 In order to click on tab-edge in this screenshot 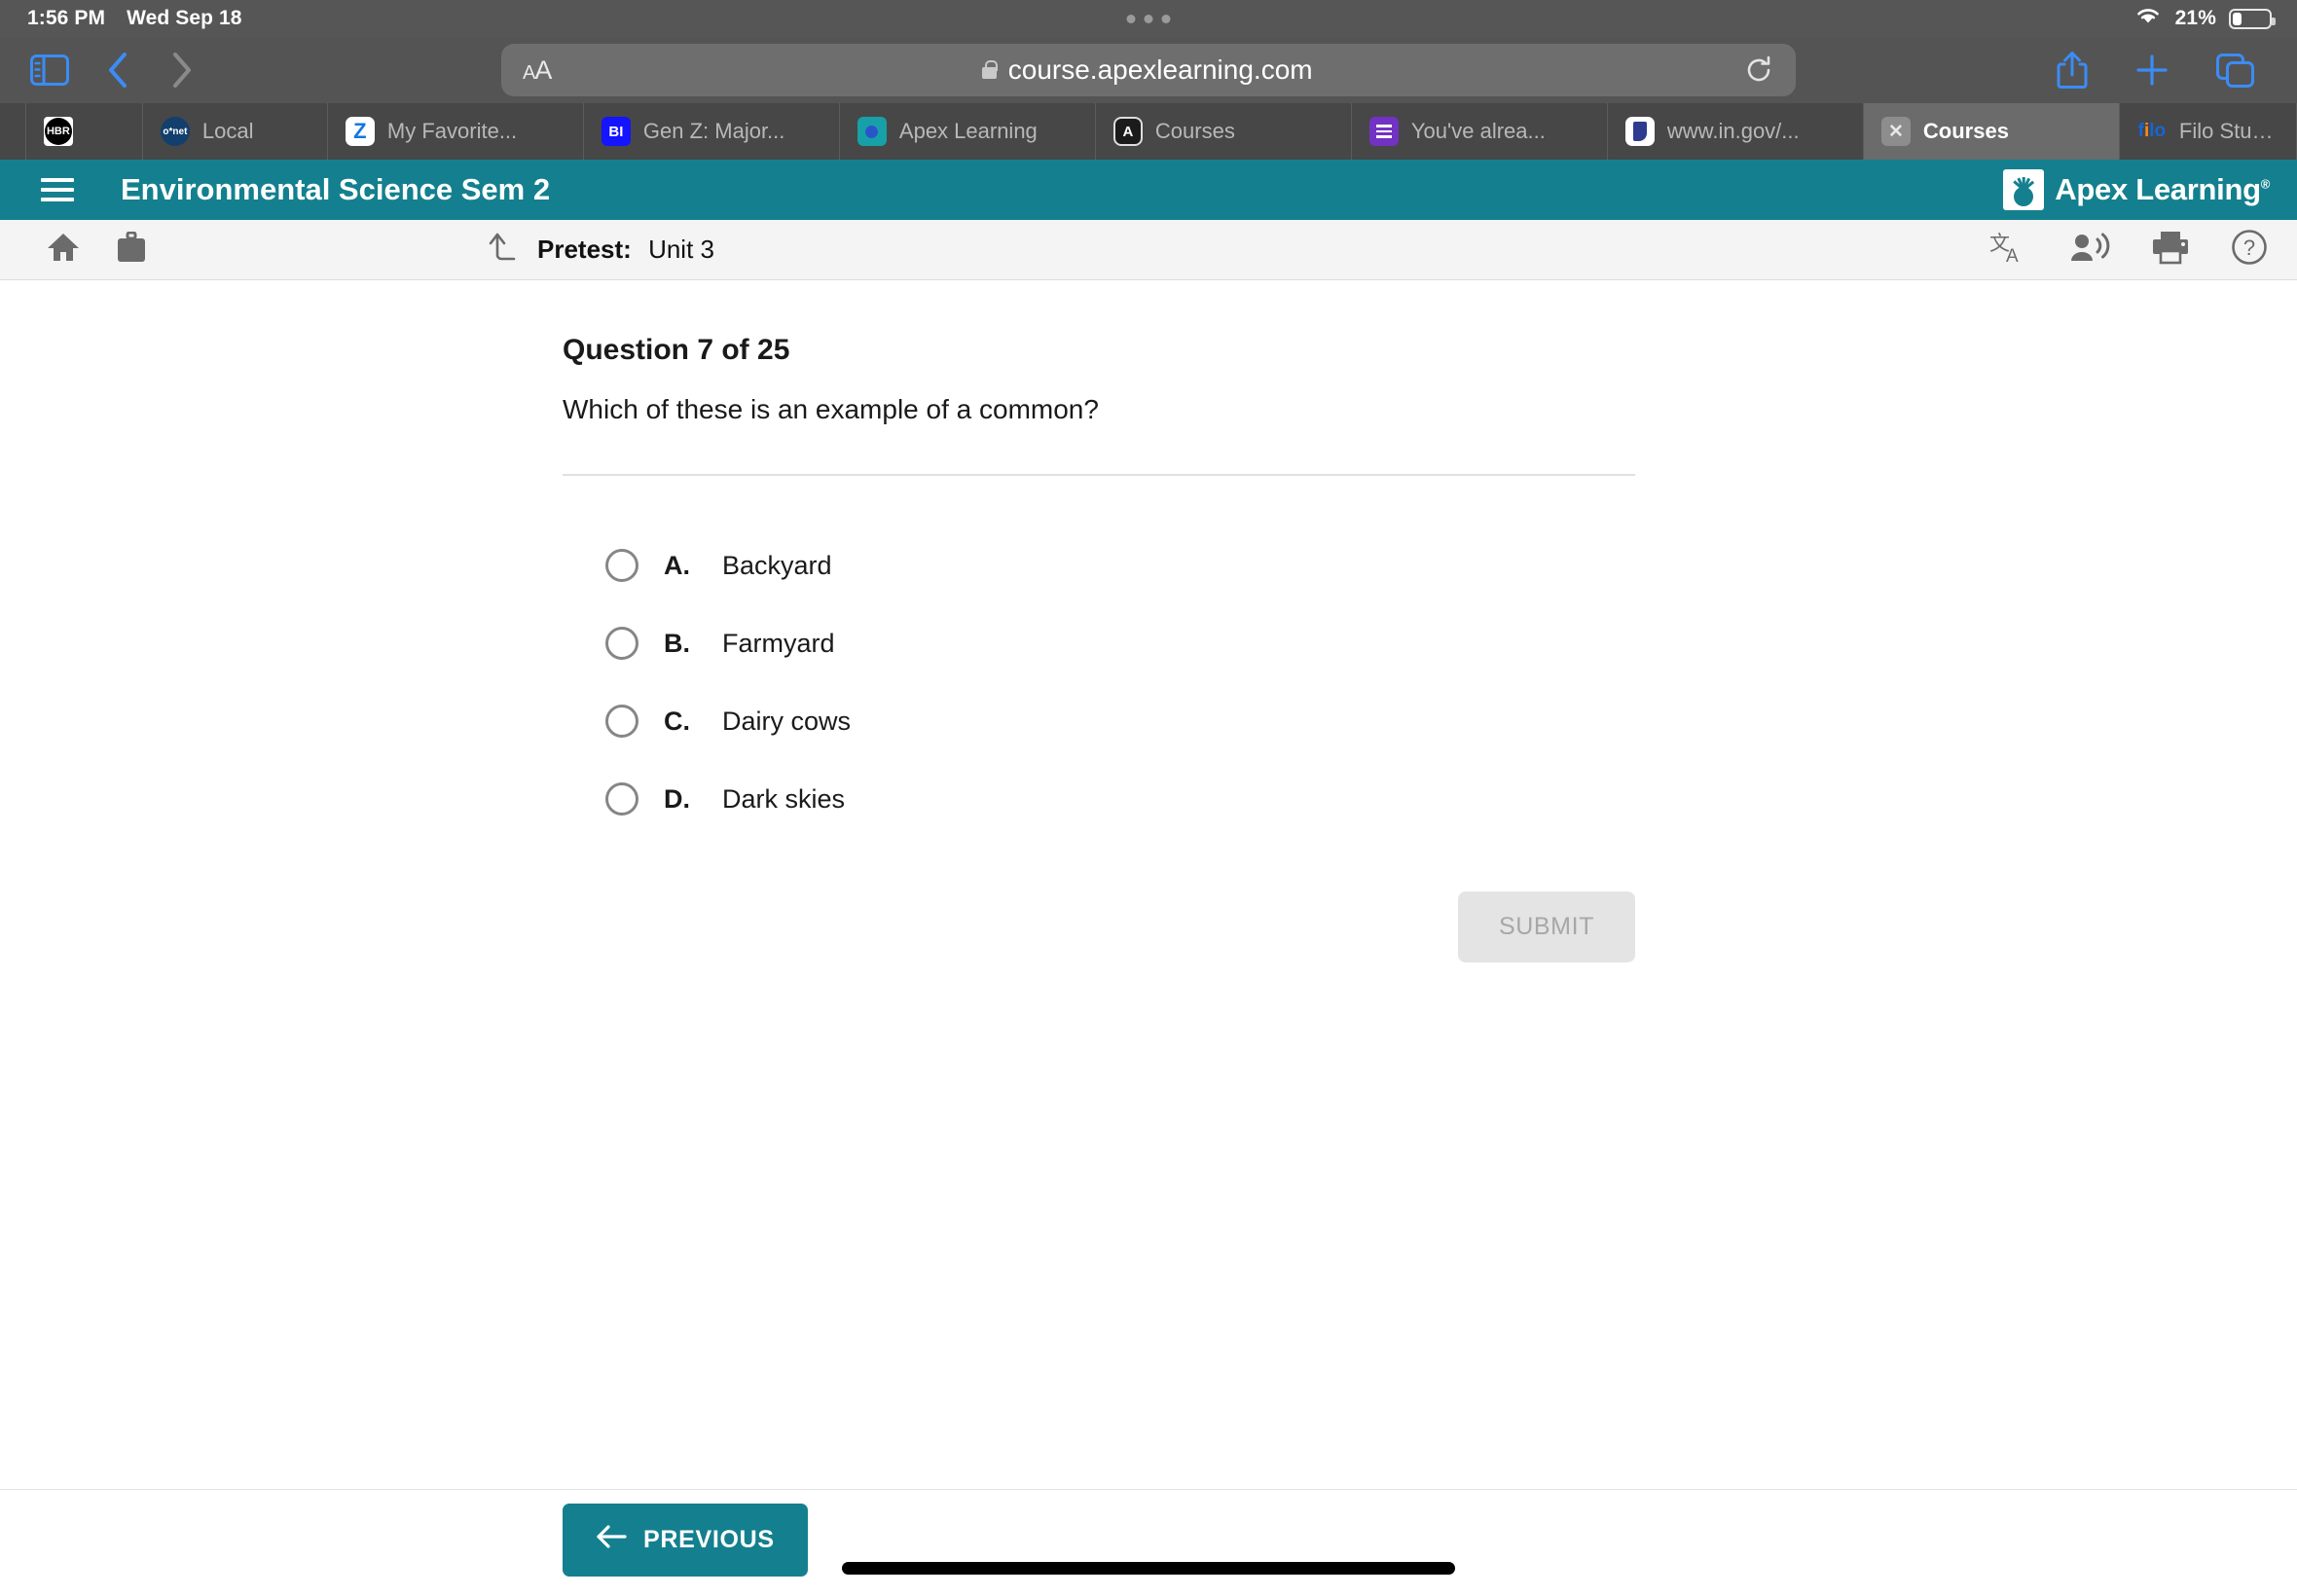, I will do `click(13, 131)`.